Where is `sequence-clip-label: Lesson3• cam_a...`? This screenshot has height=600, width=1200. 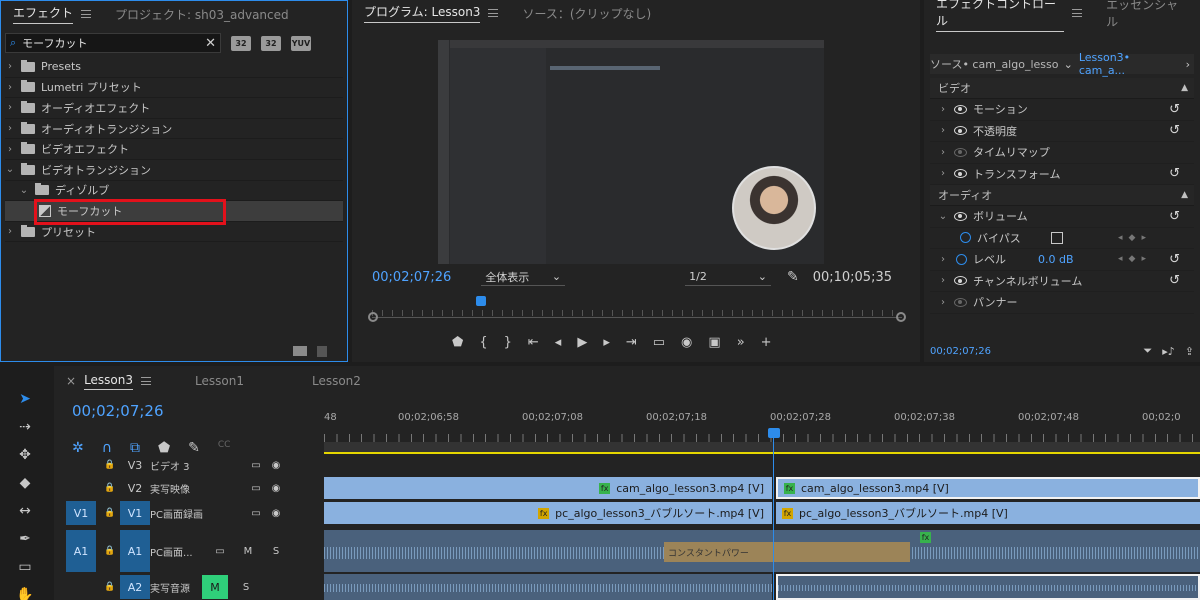
sequence-clip-label: Lesson3• cam_a... is located at coordinates (1129, 64).